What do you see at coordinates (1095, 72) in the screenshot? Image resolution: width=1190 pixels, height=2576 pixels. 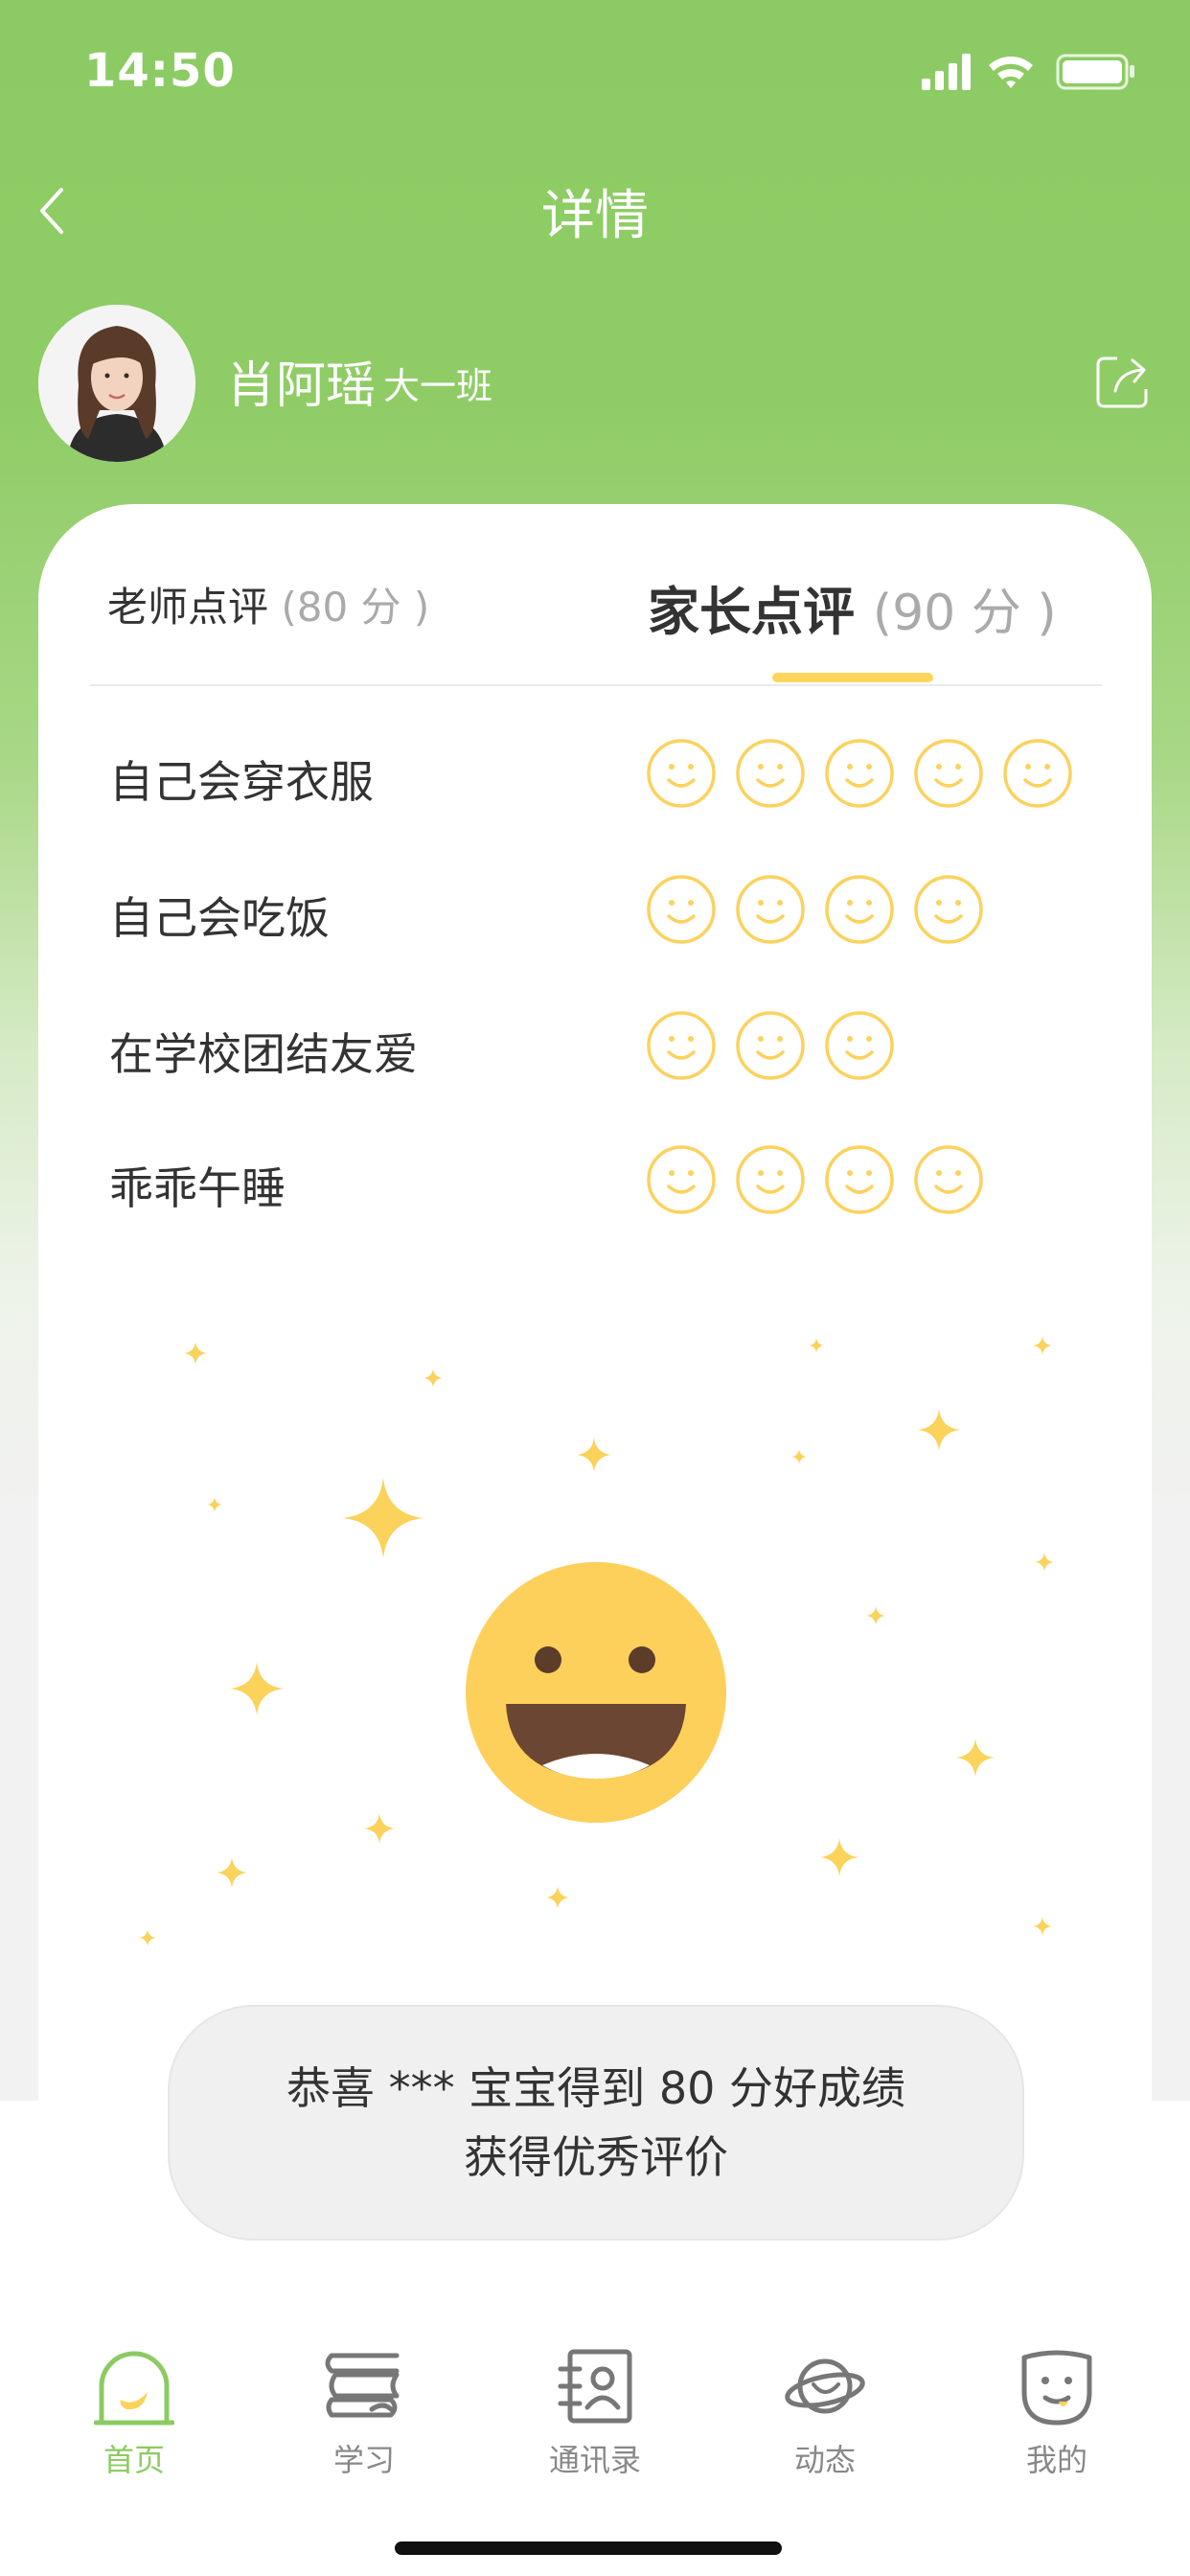 I see `battery-icon` at bounding box center [1095, 72].